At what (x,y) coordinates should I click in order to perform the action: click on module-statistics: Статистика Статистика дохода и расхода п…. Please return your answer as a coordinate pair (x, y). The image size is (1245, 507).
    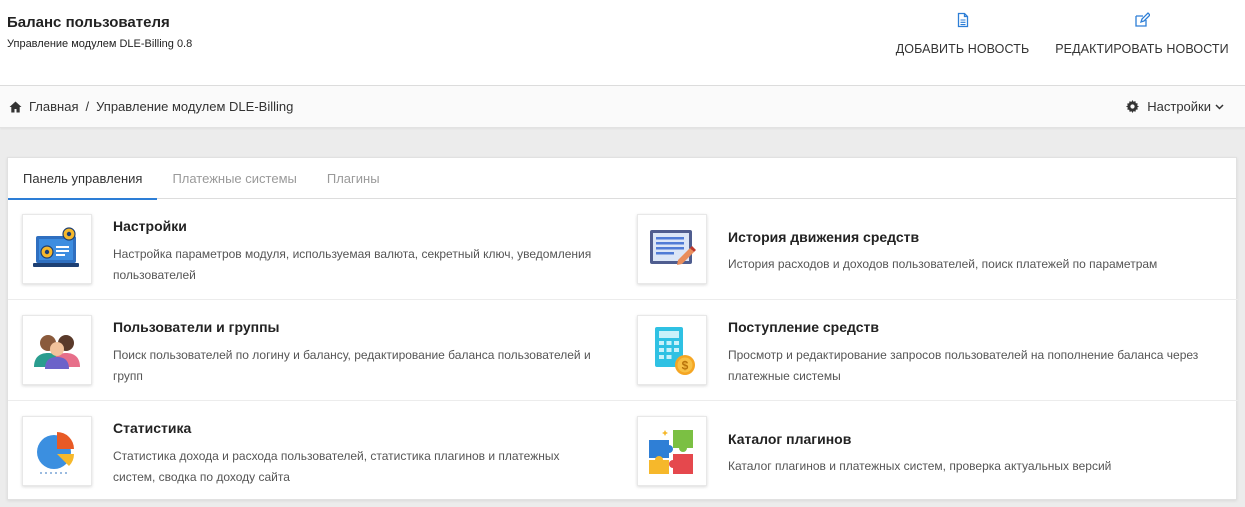
    Looking at the image, I should click on (315, 451).